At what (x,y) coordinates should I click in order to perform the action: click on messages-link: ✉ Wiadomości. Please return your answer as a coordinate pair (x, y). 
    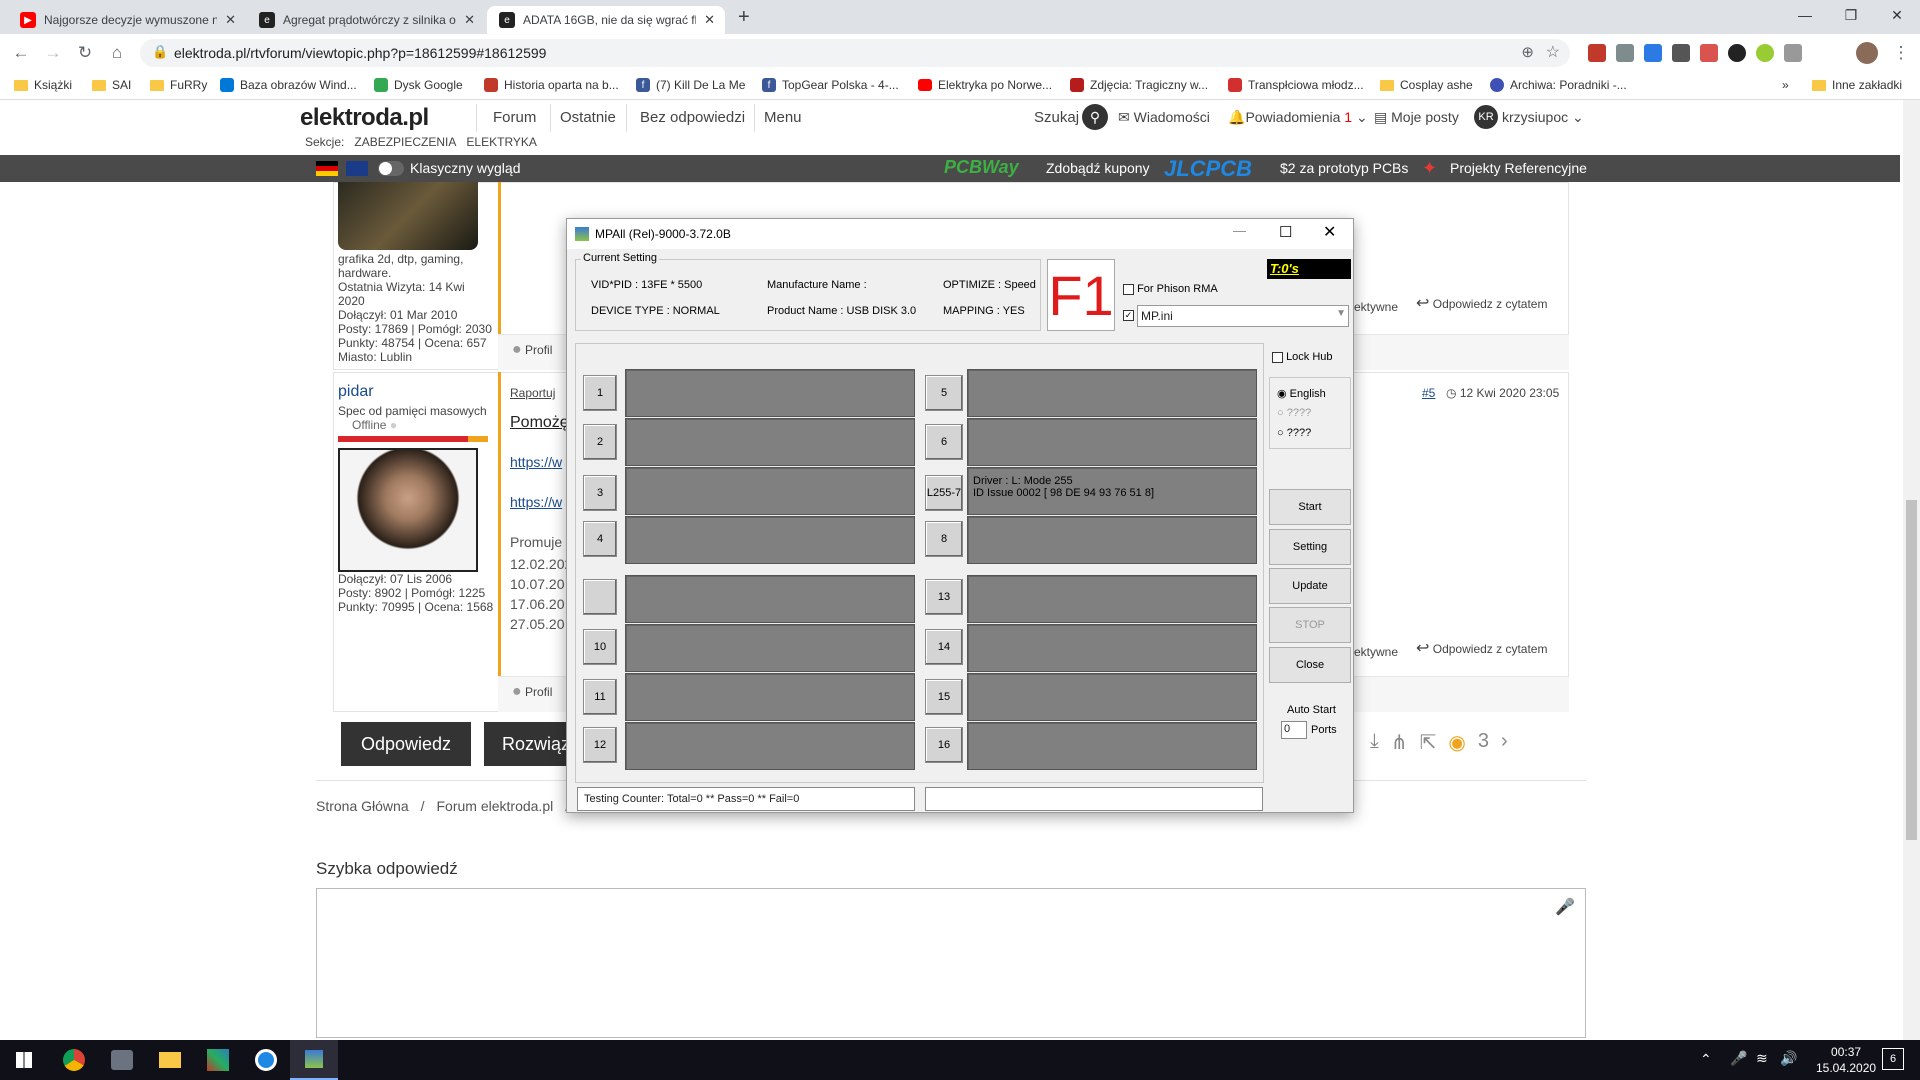
    Looking at the image, I should click on (1164, 117).